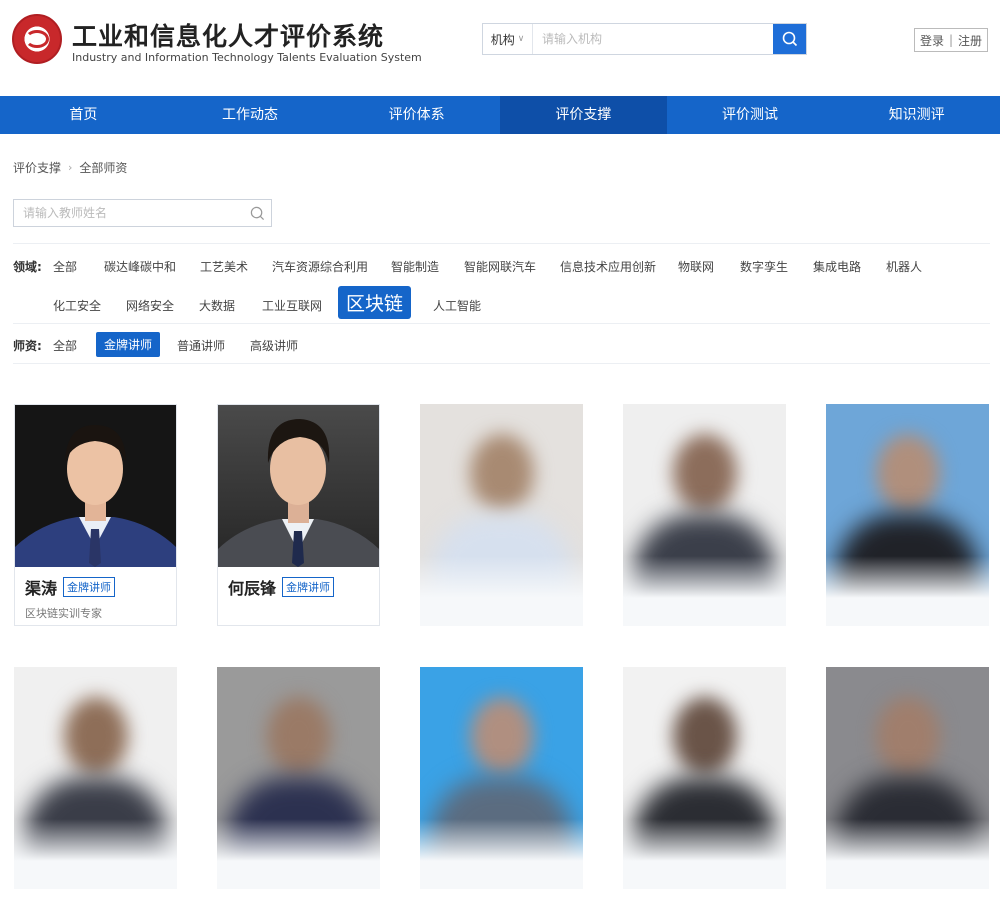  I want to click on field-chip: 化工安全, so click(77, 305).